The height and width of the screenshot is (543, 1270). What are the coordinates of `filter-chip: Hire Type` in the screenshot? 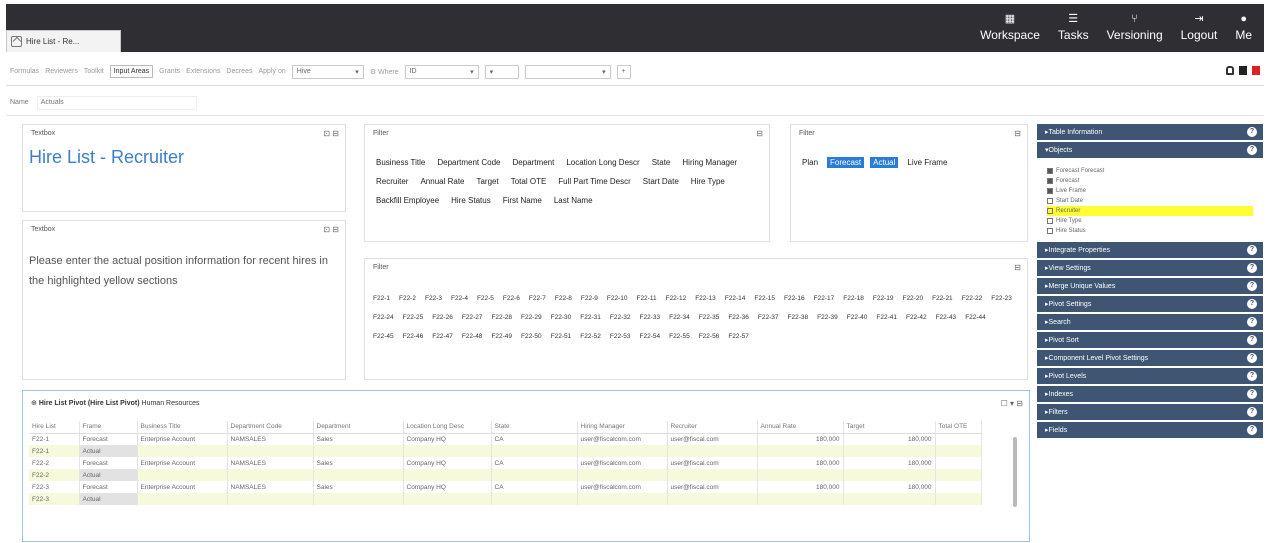 It's located at (708, 181).